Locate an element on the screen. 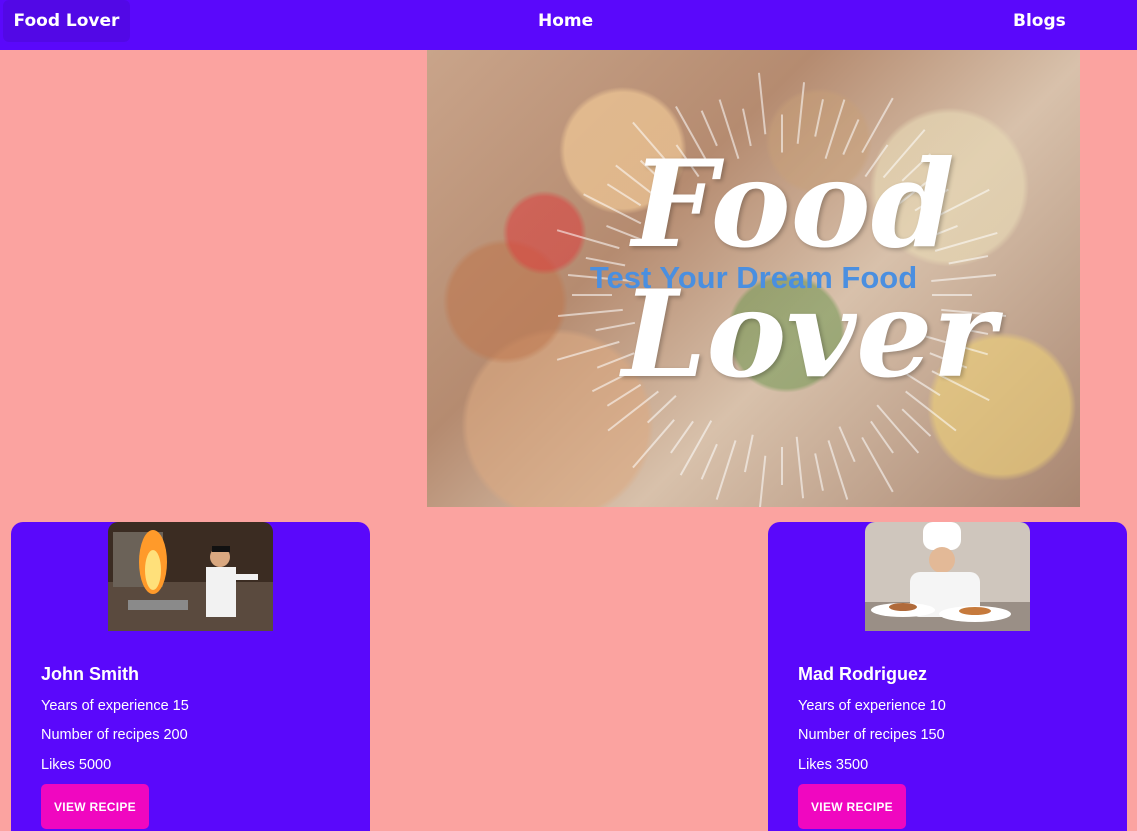  navbar: Food Lover Home Blogs is located at coordinates (568, 25).